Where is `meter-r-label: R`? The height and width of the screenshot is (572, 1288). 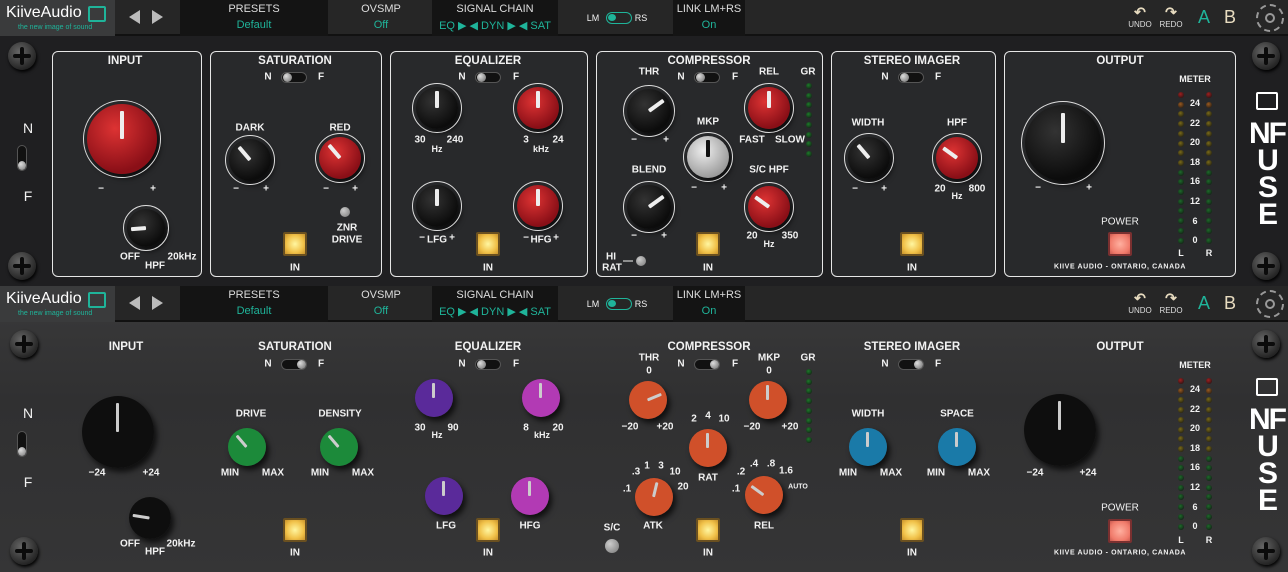
meter-r-label: R is located at coordinates (1209, 253).